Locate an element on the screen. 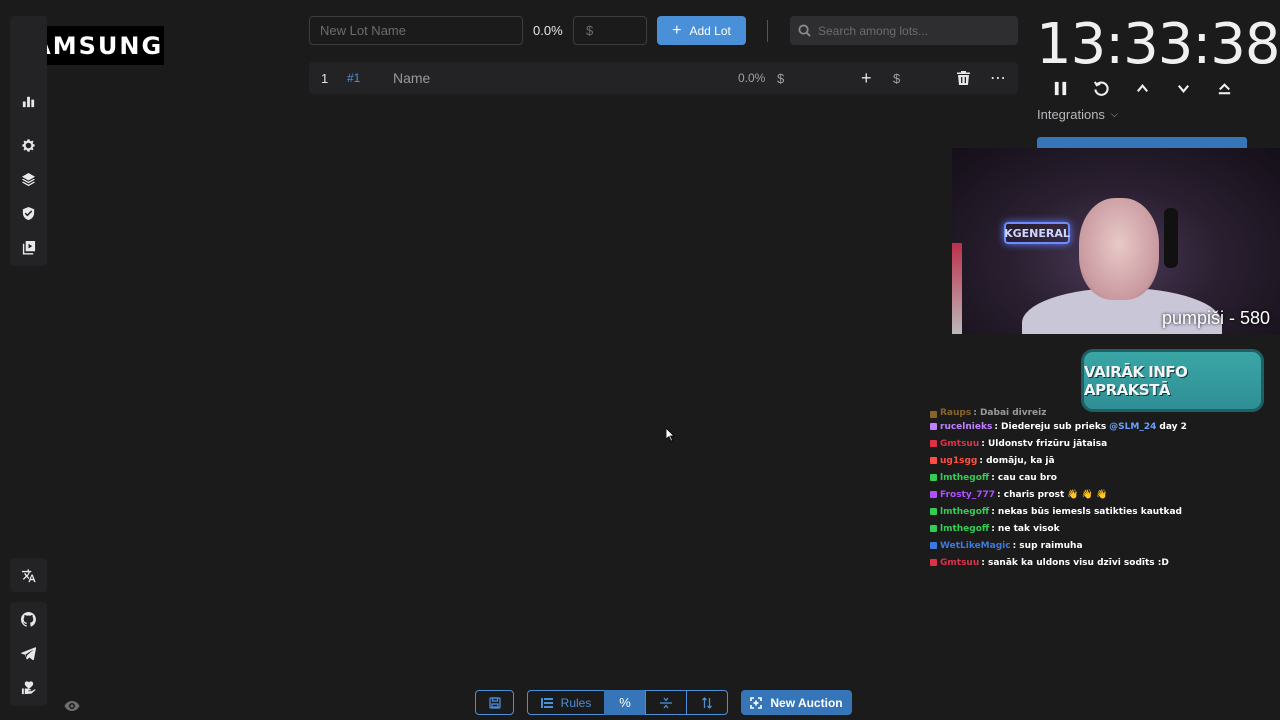 The height and width of the screenshot is (720, 1280). gear-icon is located at coordinates (28, 145).